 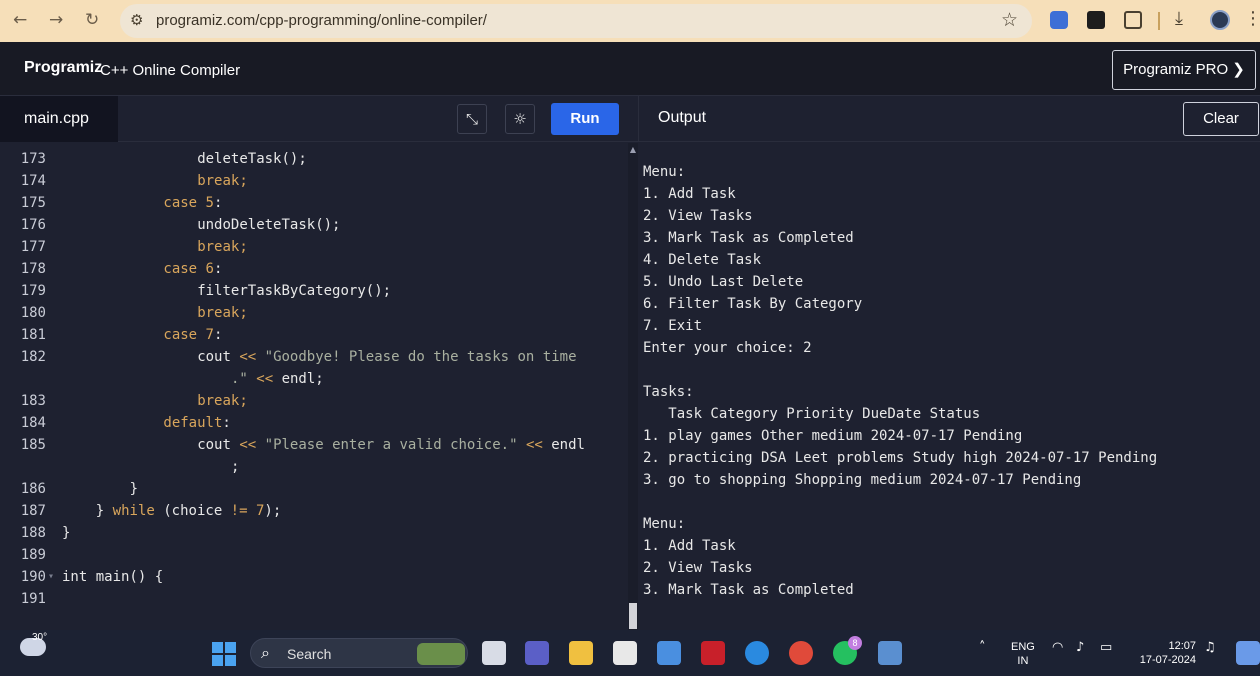 I want to click on lang-region: IN, so click(x=1023, y=661).